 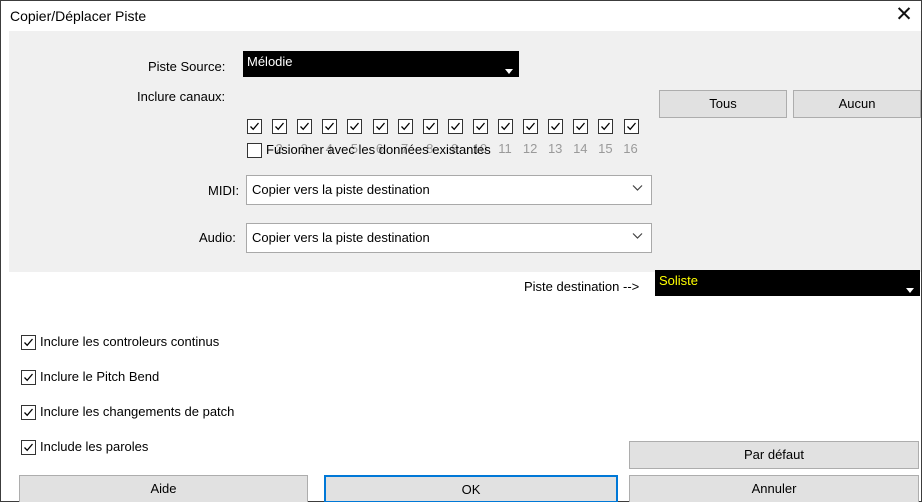 I want to click on option-label: Inclure les controleurs continus, so click(x=130, y=341).